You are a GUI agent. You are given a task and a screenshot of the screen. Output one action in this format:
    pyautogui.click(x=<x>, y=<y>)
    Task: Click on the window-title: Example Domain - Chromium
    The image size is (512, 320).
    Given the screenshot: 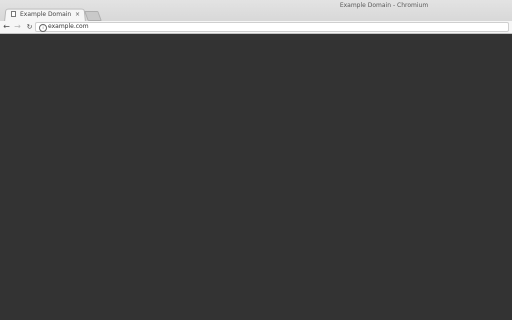 What is the action you would take?
    pyautogui.click(x=384, y=5)
    